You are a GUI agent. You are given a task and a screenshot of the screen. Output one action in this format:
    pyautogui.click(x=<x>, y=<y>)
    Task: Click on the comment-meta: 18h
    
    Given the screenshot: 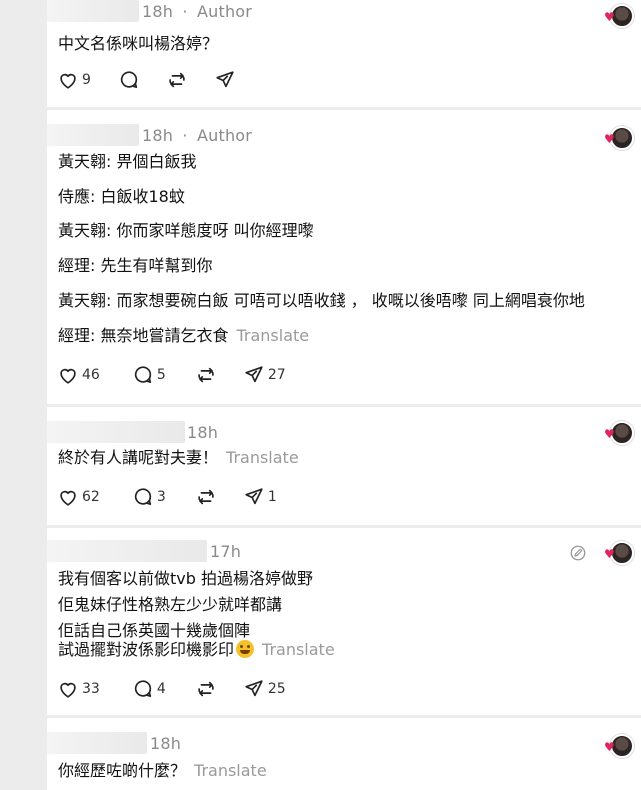 What is the action you would take?
    pyautogui.click(x=344, y=743)
    